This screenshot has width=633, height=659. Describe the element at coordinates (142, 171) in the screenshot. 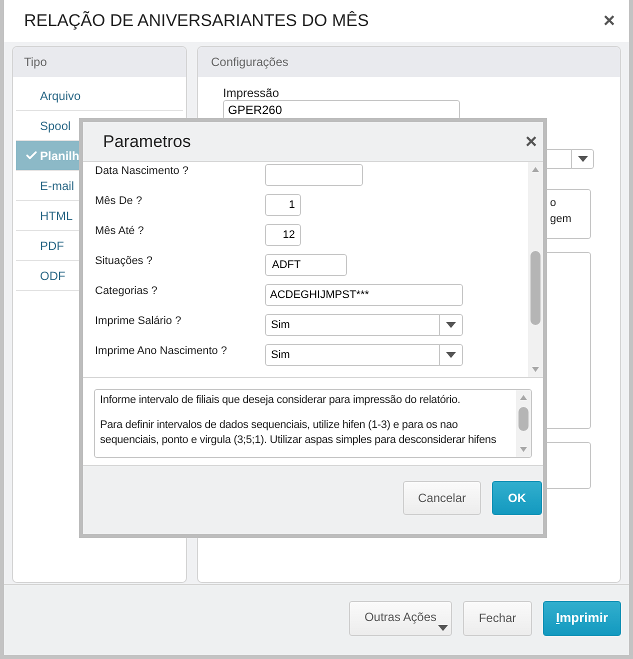

I see `parameter-label: Data Nascimento ?` at that location.